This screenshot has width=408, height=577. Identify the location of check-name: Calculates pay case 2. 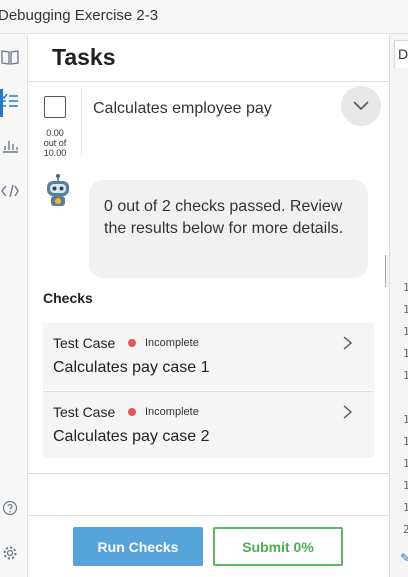
(131, 436).